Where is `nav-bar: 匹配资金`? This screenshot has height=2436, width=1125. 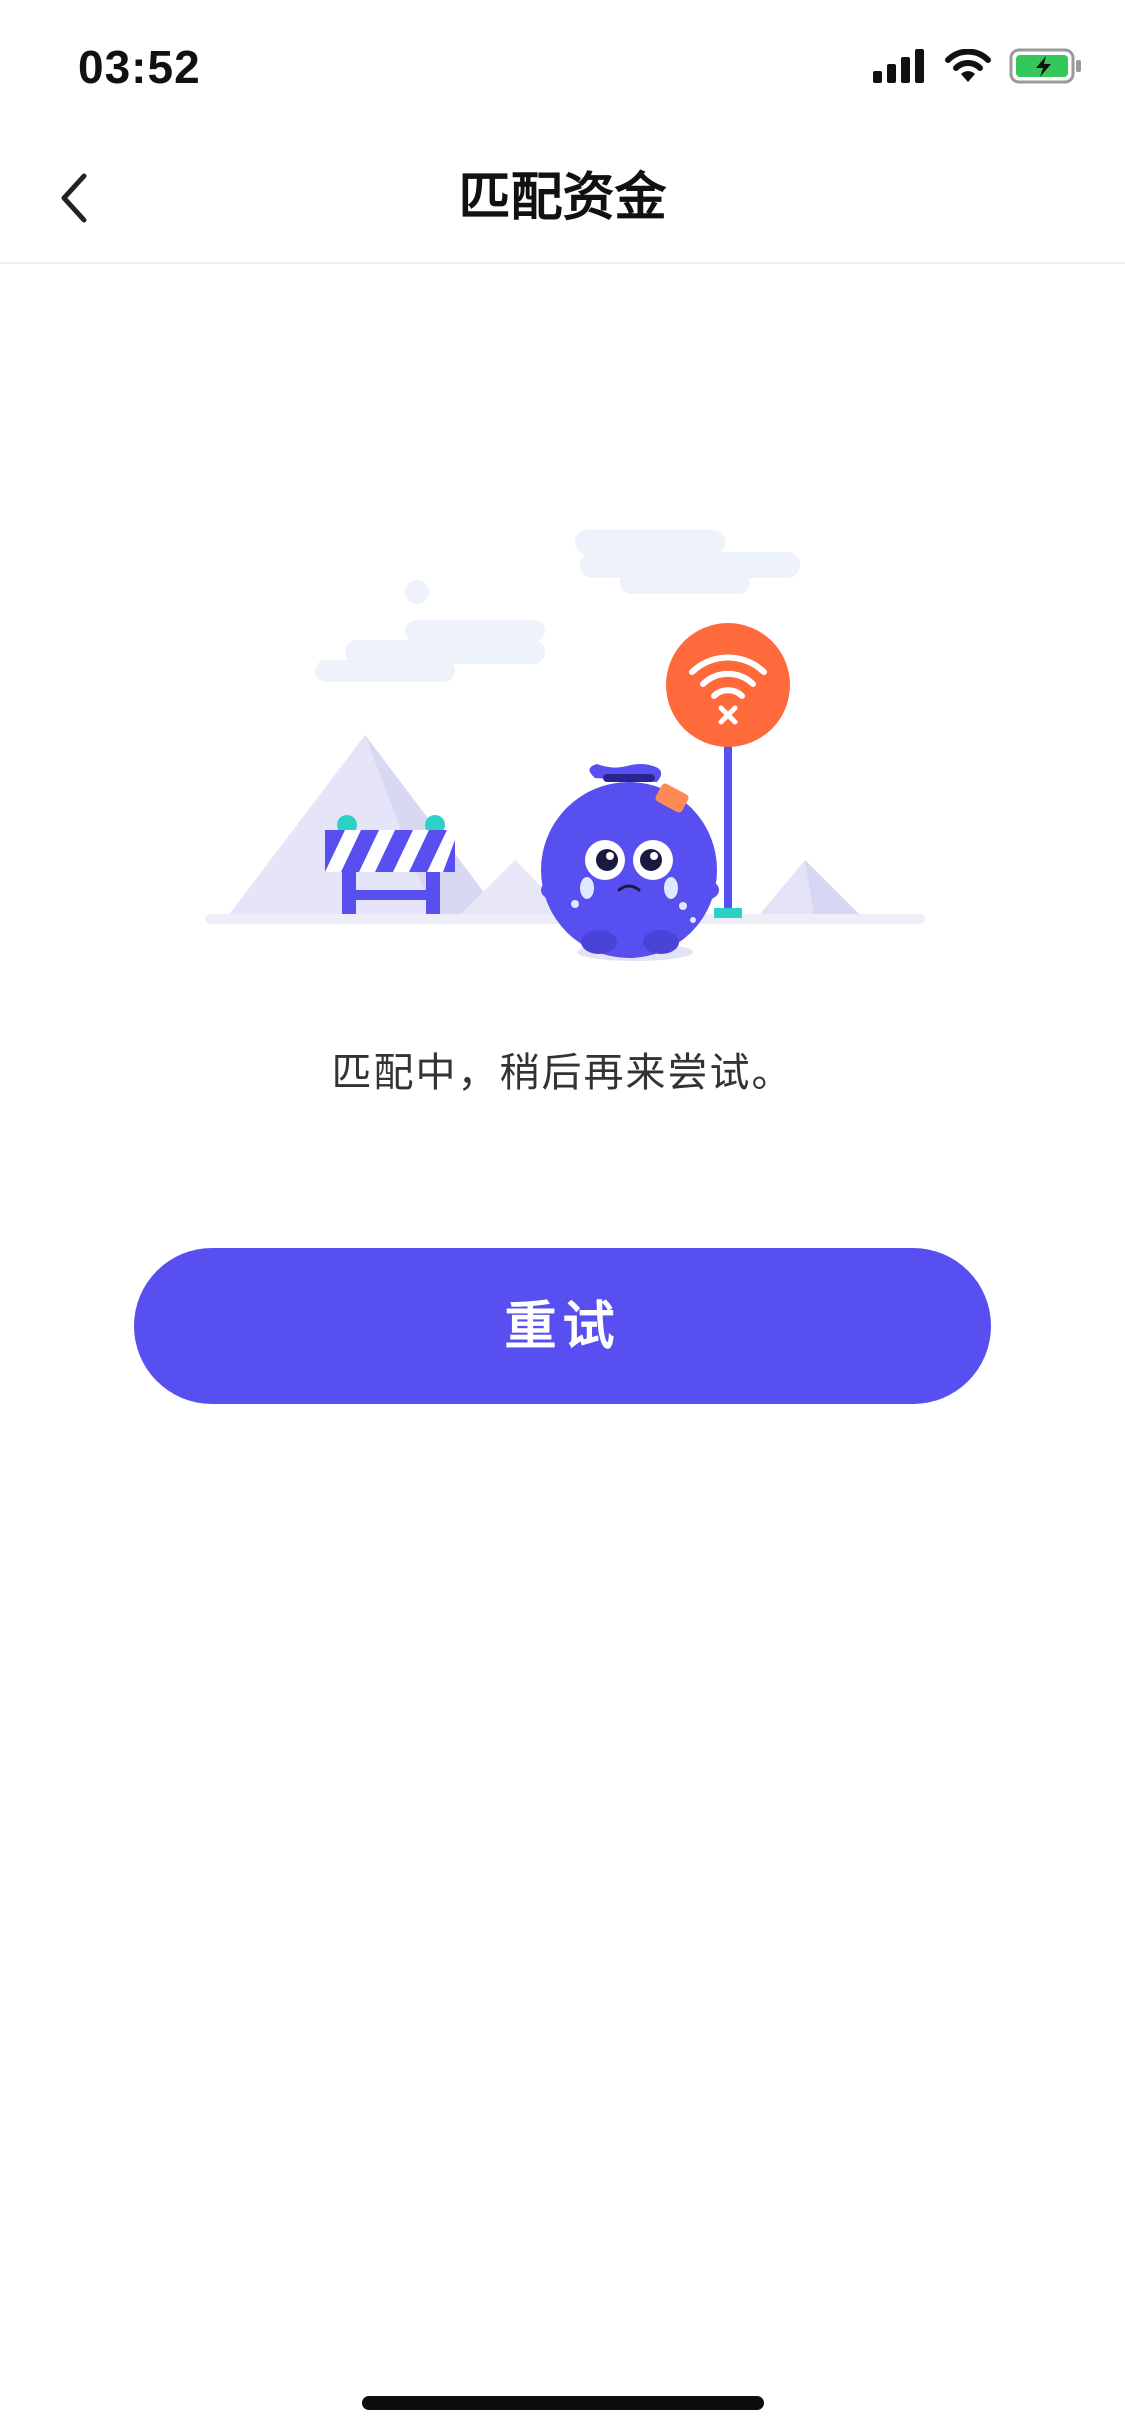 nav-bar: 匹配资金 is located at coordinates (562, 198).